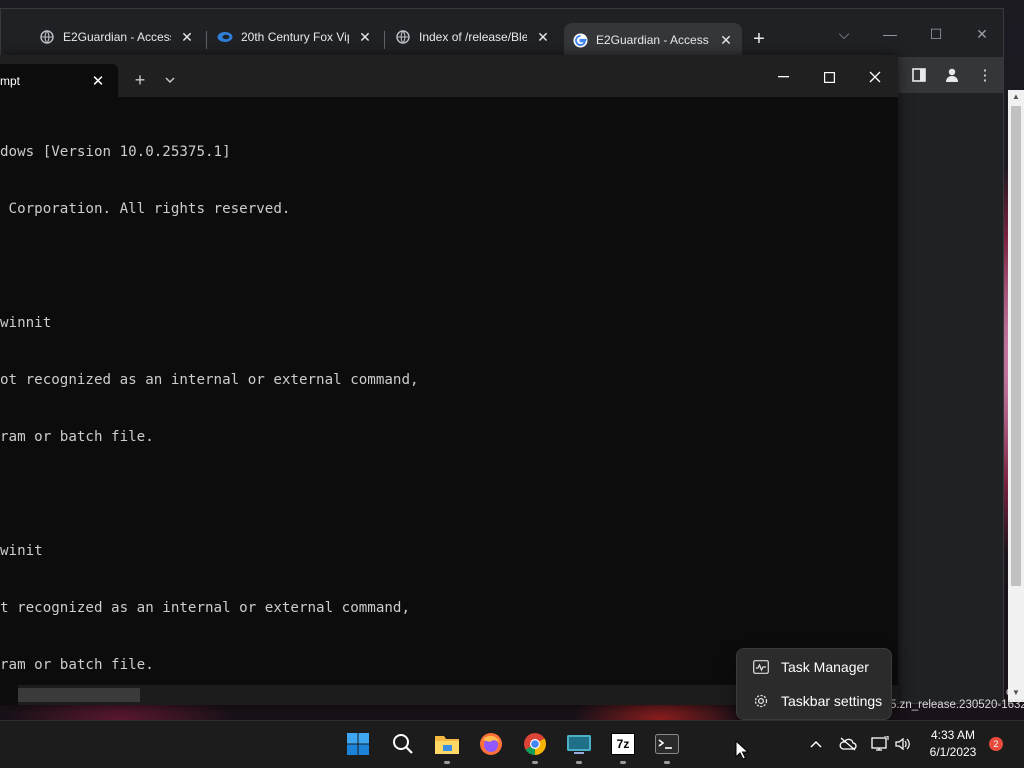 This screenshot has width=1024, height=768. I want to click on chrome-tab-1: E2Guardian - Access Denied ✕, so click(117, 37).